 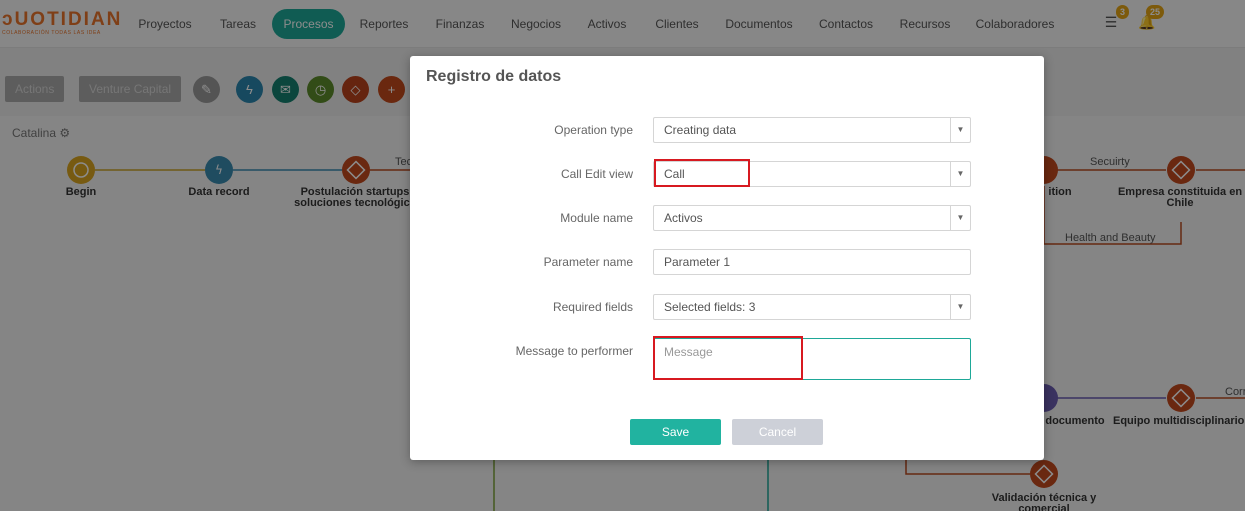 What do you see at coordinates (494, 76) in the screenshot?
I see `dialog-title: Registro de datos` at bounding box center [494, 76].